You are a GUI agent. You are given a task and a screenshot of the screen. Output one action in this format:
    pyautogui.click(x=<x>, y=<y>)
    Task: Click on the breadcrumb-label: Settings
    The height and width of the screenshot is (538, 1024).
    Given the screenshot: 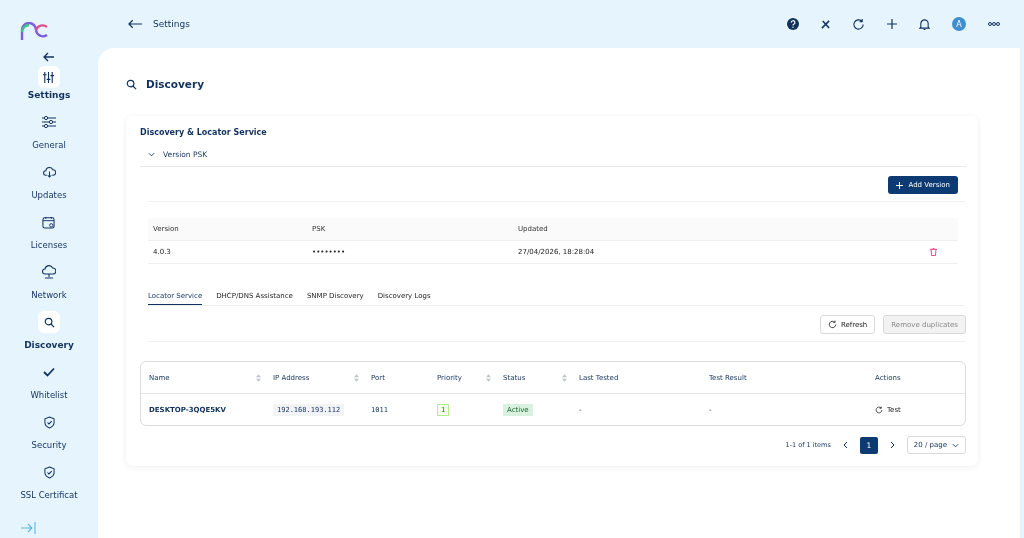 What is the action you would take?
    pyautogui.click(x=171, y=24)
    